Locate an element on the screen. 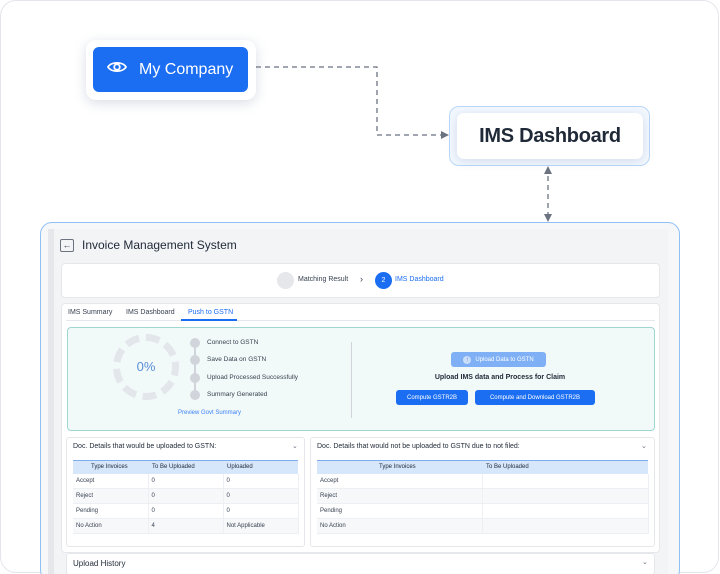 The width and height of the screenshot is (720, 574). table-row: No Action 4 Not Applicable is located at coordinates (186, 526).